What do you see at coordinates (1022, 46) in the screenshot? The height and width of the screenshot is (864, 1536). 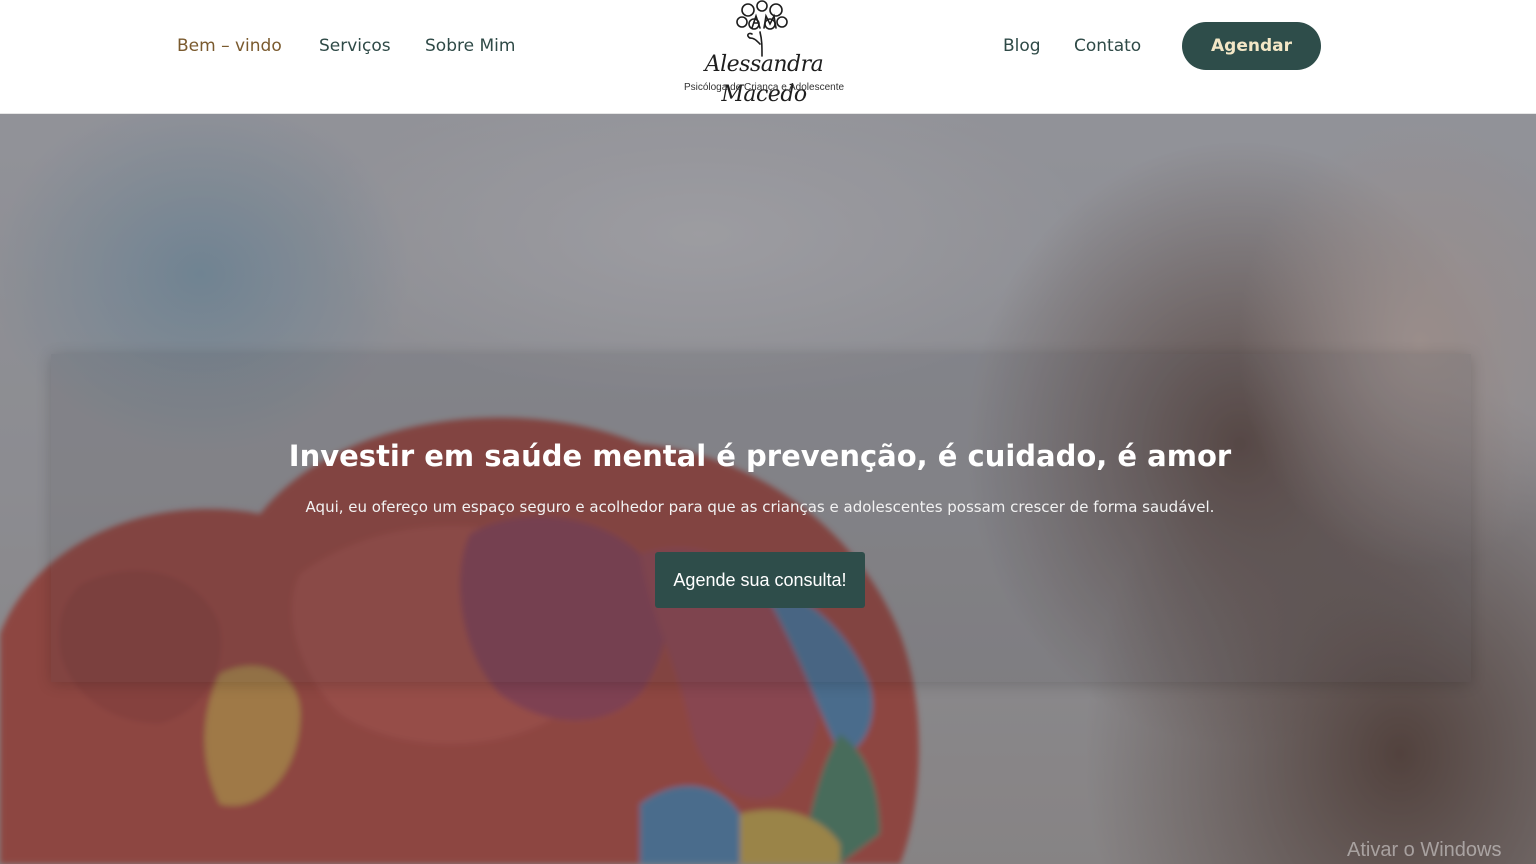 I see `nav-blog: Blog` at bounding box center [1022, 46].